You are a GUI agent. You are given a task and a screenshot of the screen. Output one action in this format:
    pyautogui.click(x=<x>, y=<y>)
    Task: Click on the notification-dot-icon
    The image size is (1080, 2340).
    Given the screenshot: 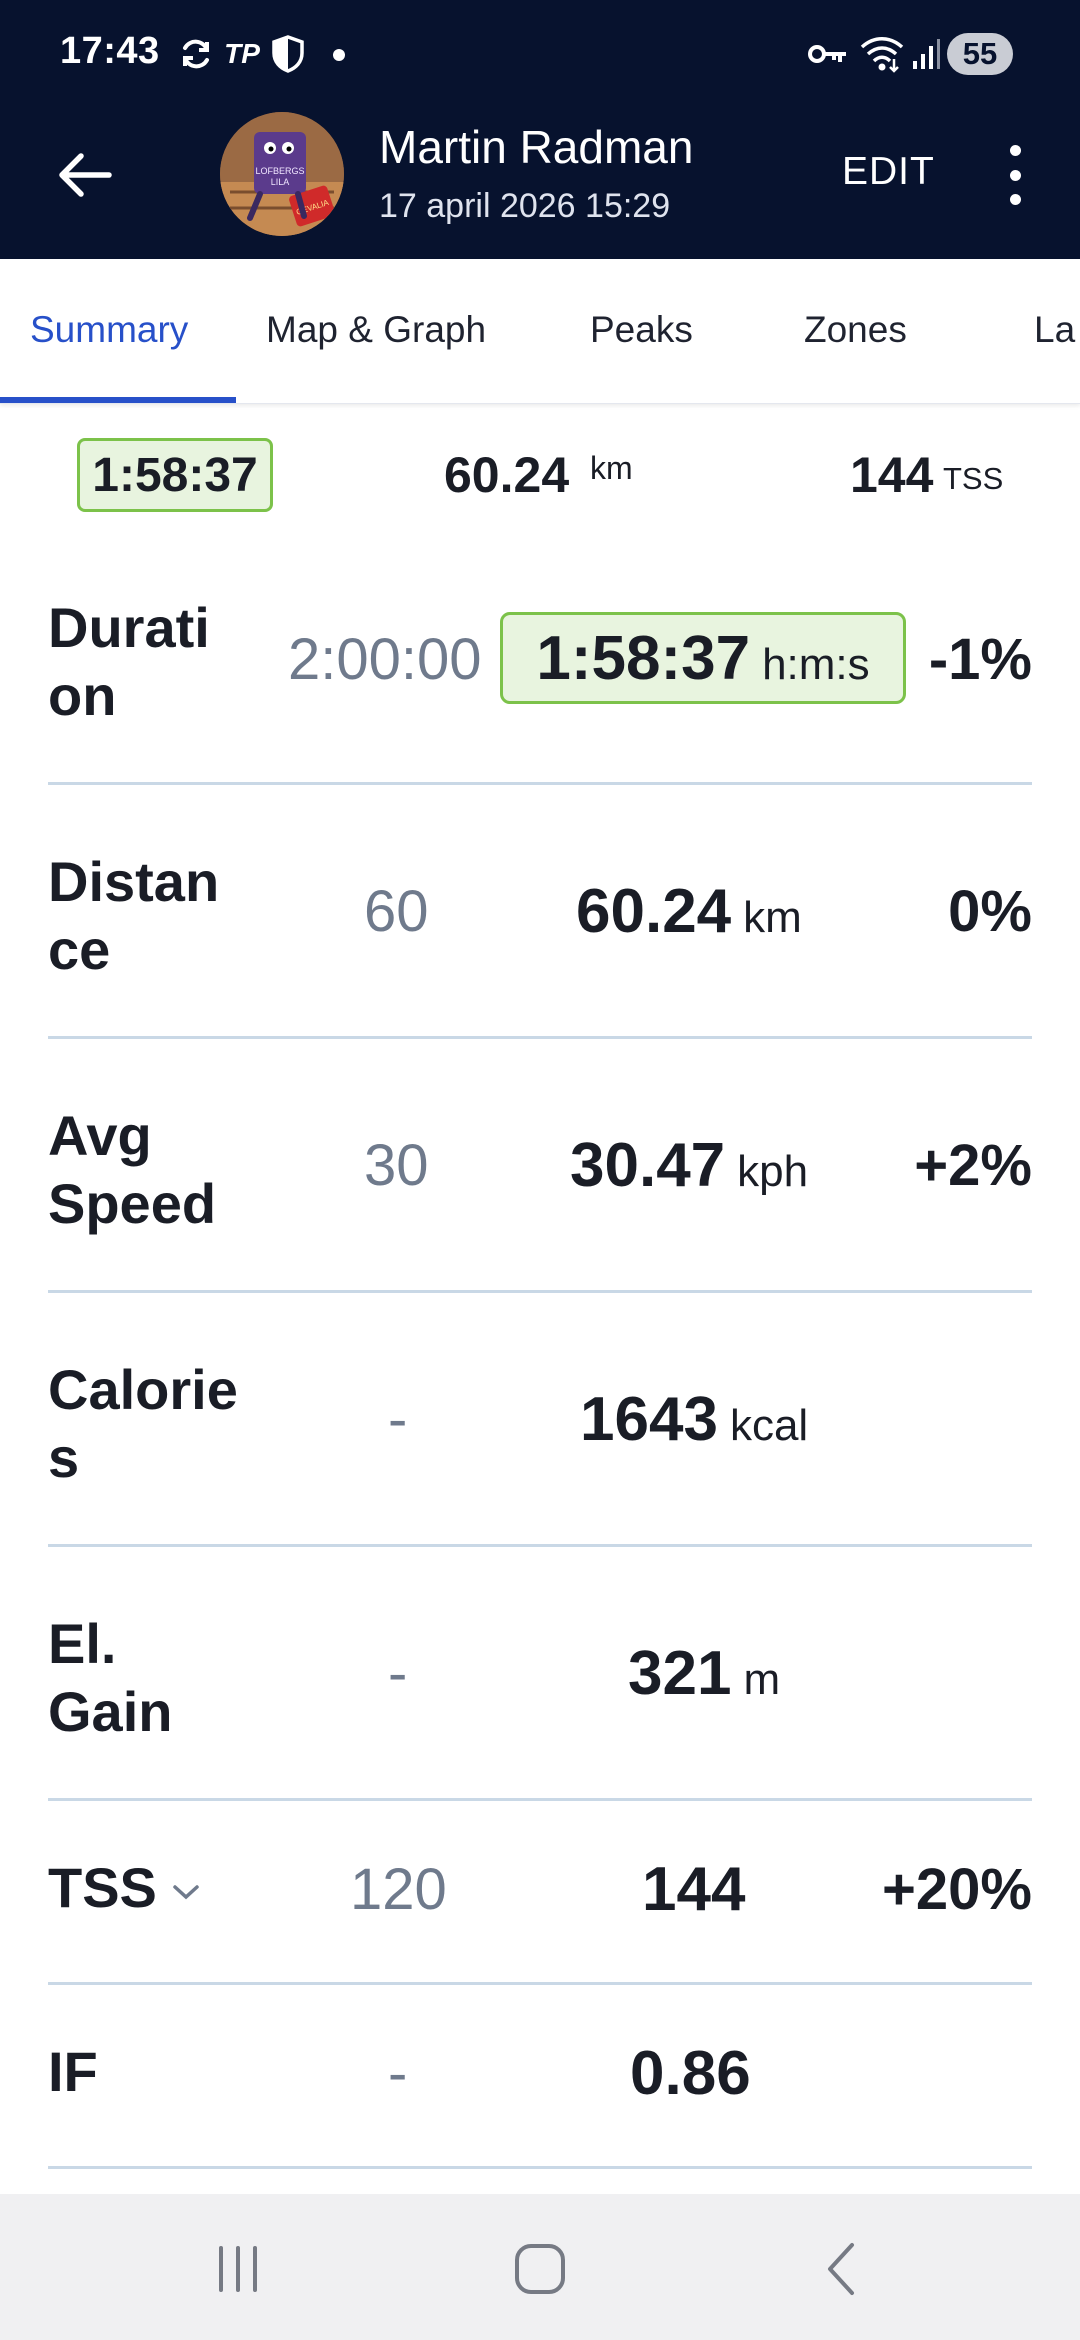 What is the action you would take?
    pyautogui.click(x=339, y=55)
    